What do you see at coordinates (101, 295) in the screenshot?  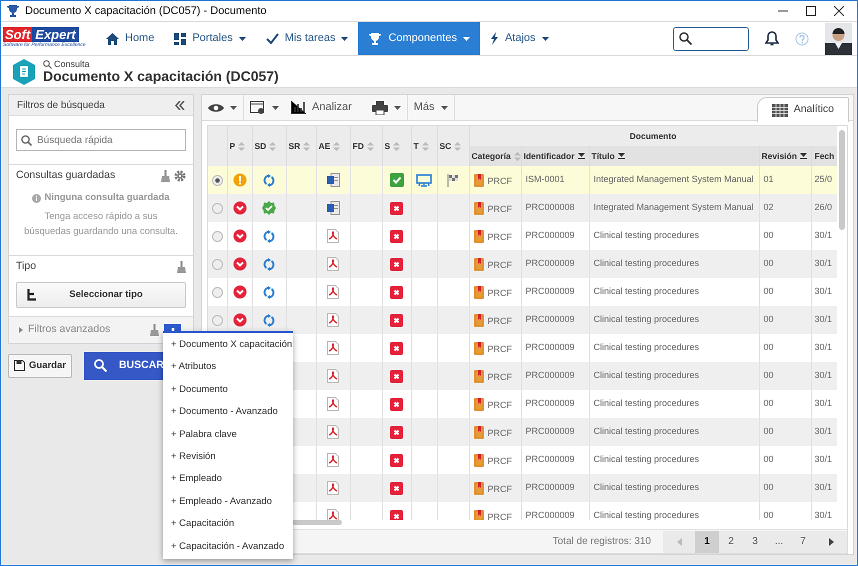 I see `select-type-button: Seleccionar tipo` at bounding box center [101, 295].